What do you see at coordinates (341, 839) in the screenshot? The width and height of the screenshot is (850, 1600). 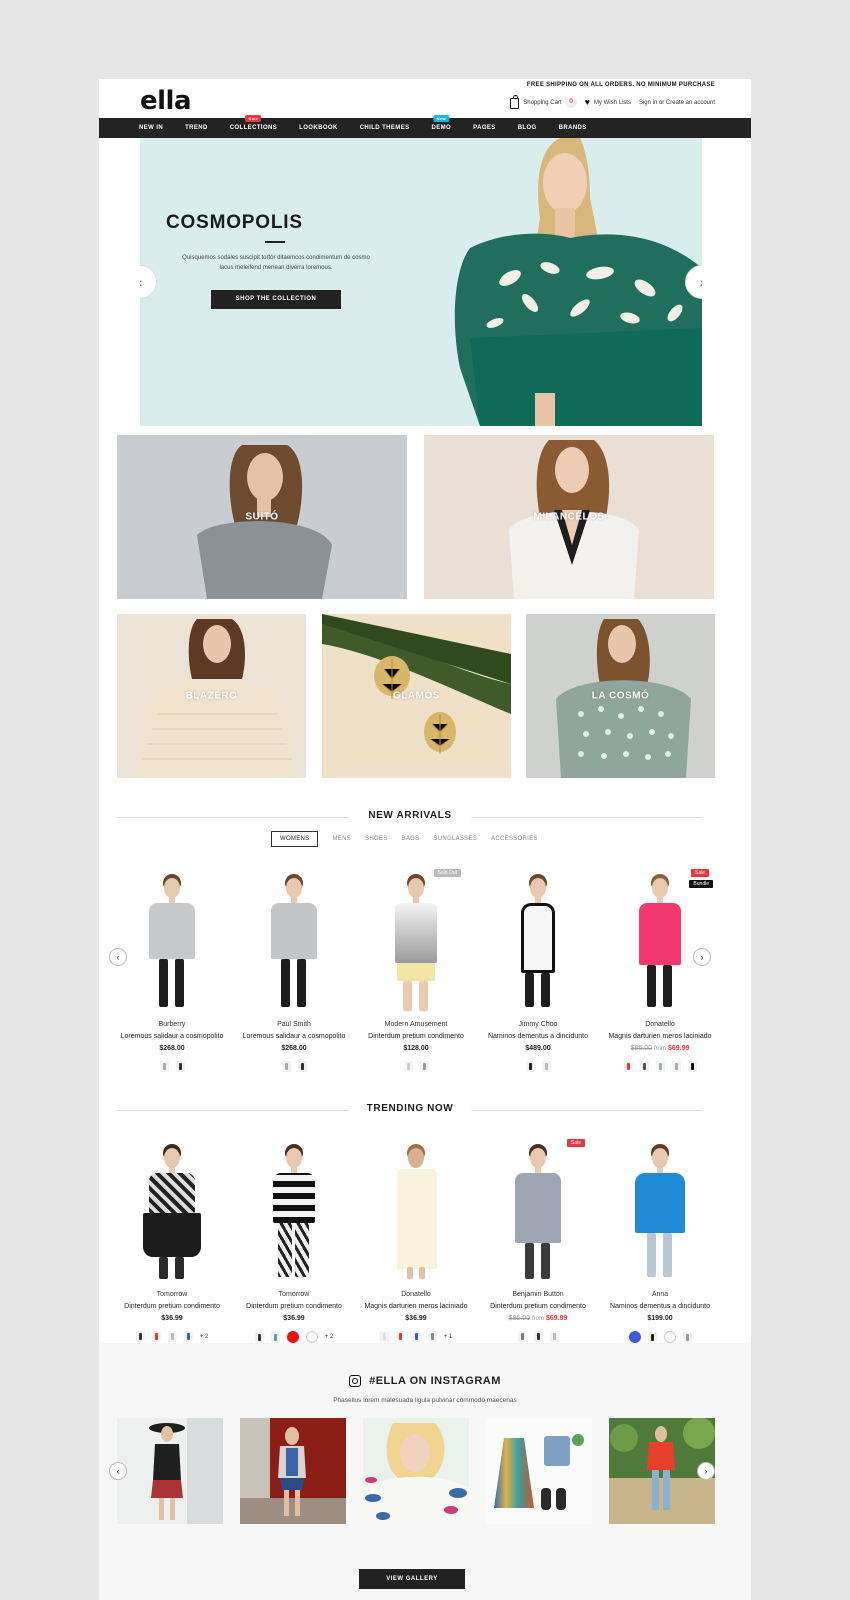 I see `tab-mens: MENS` at bounding box center [341, 839].